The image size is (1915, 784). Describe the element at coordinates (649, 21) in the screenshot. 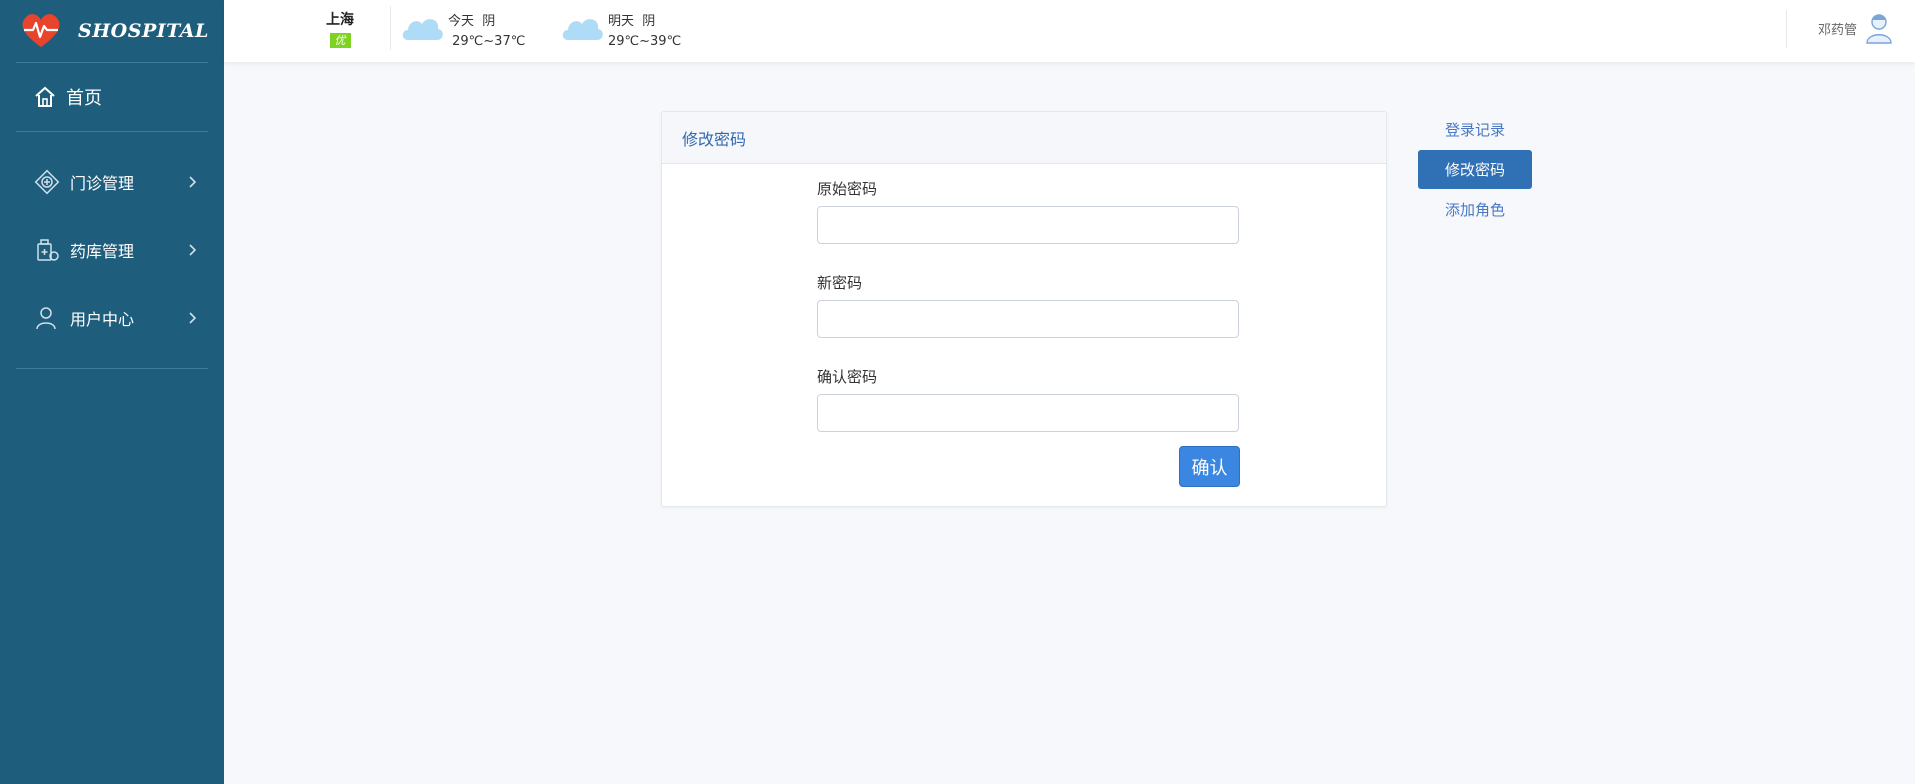

I see `tomorrow-condition: 阴` at that location.